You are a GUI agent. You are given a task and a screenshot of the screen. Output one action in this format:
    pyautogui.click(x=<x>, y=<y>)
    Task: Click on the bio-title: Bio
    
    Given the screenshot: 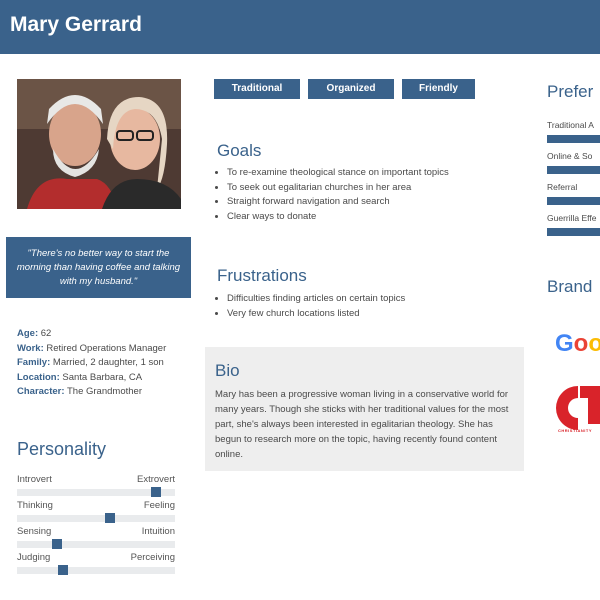 What is the action you would take?
    pyautogui.click(x=227, y=370)
    